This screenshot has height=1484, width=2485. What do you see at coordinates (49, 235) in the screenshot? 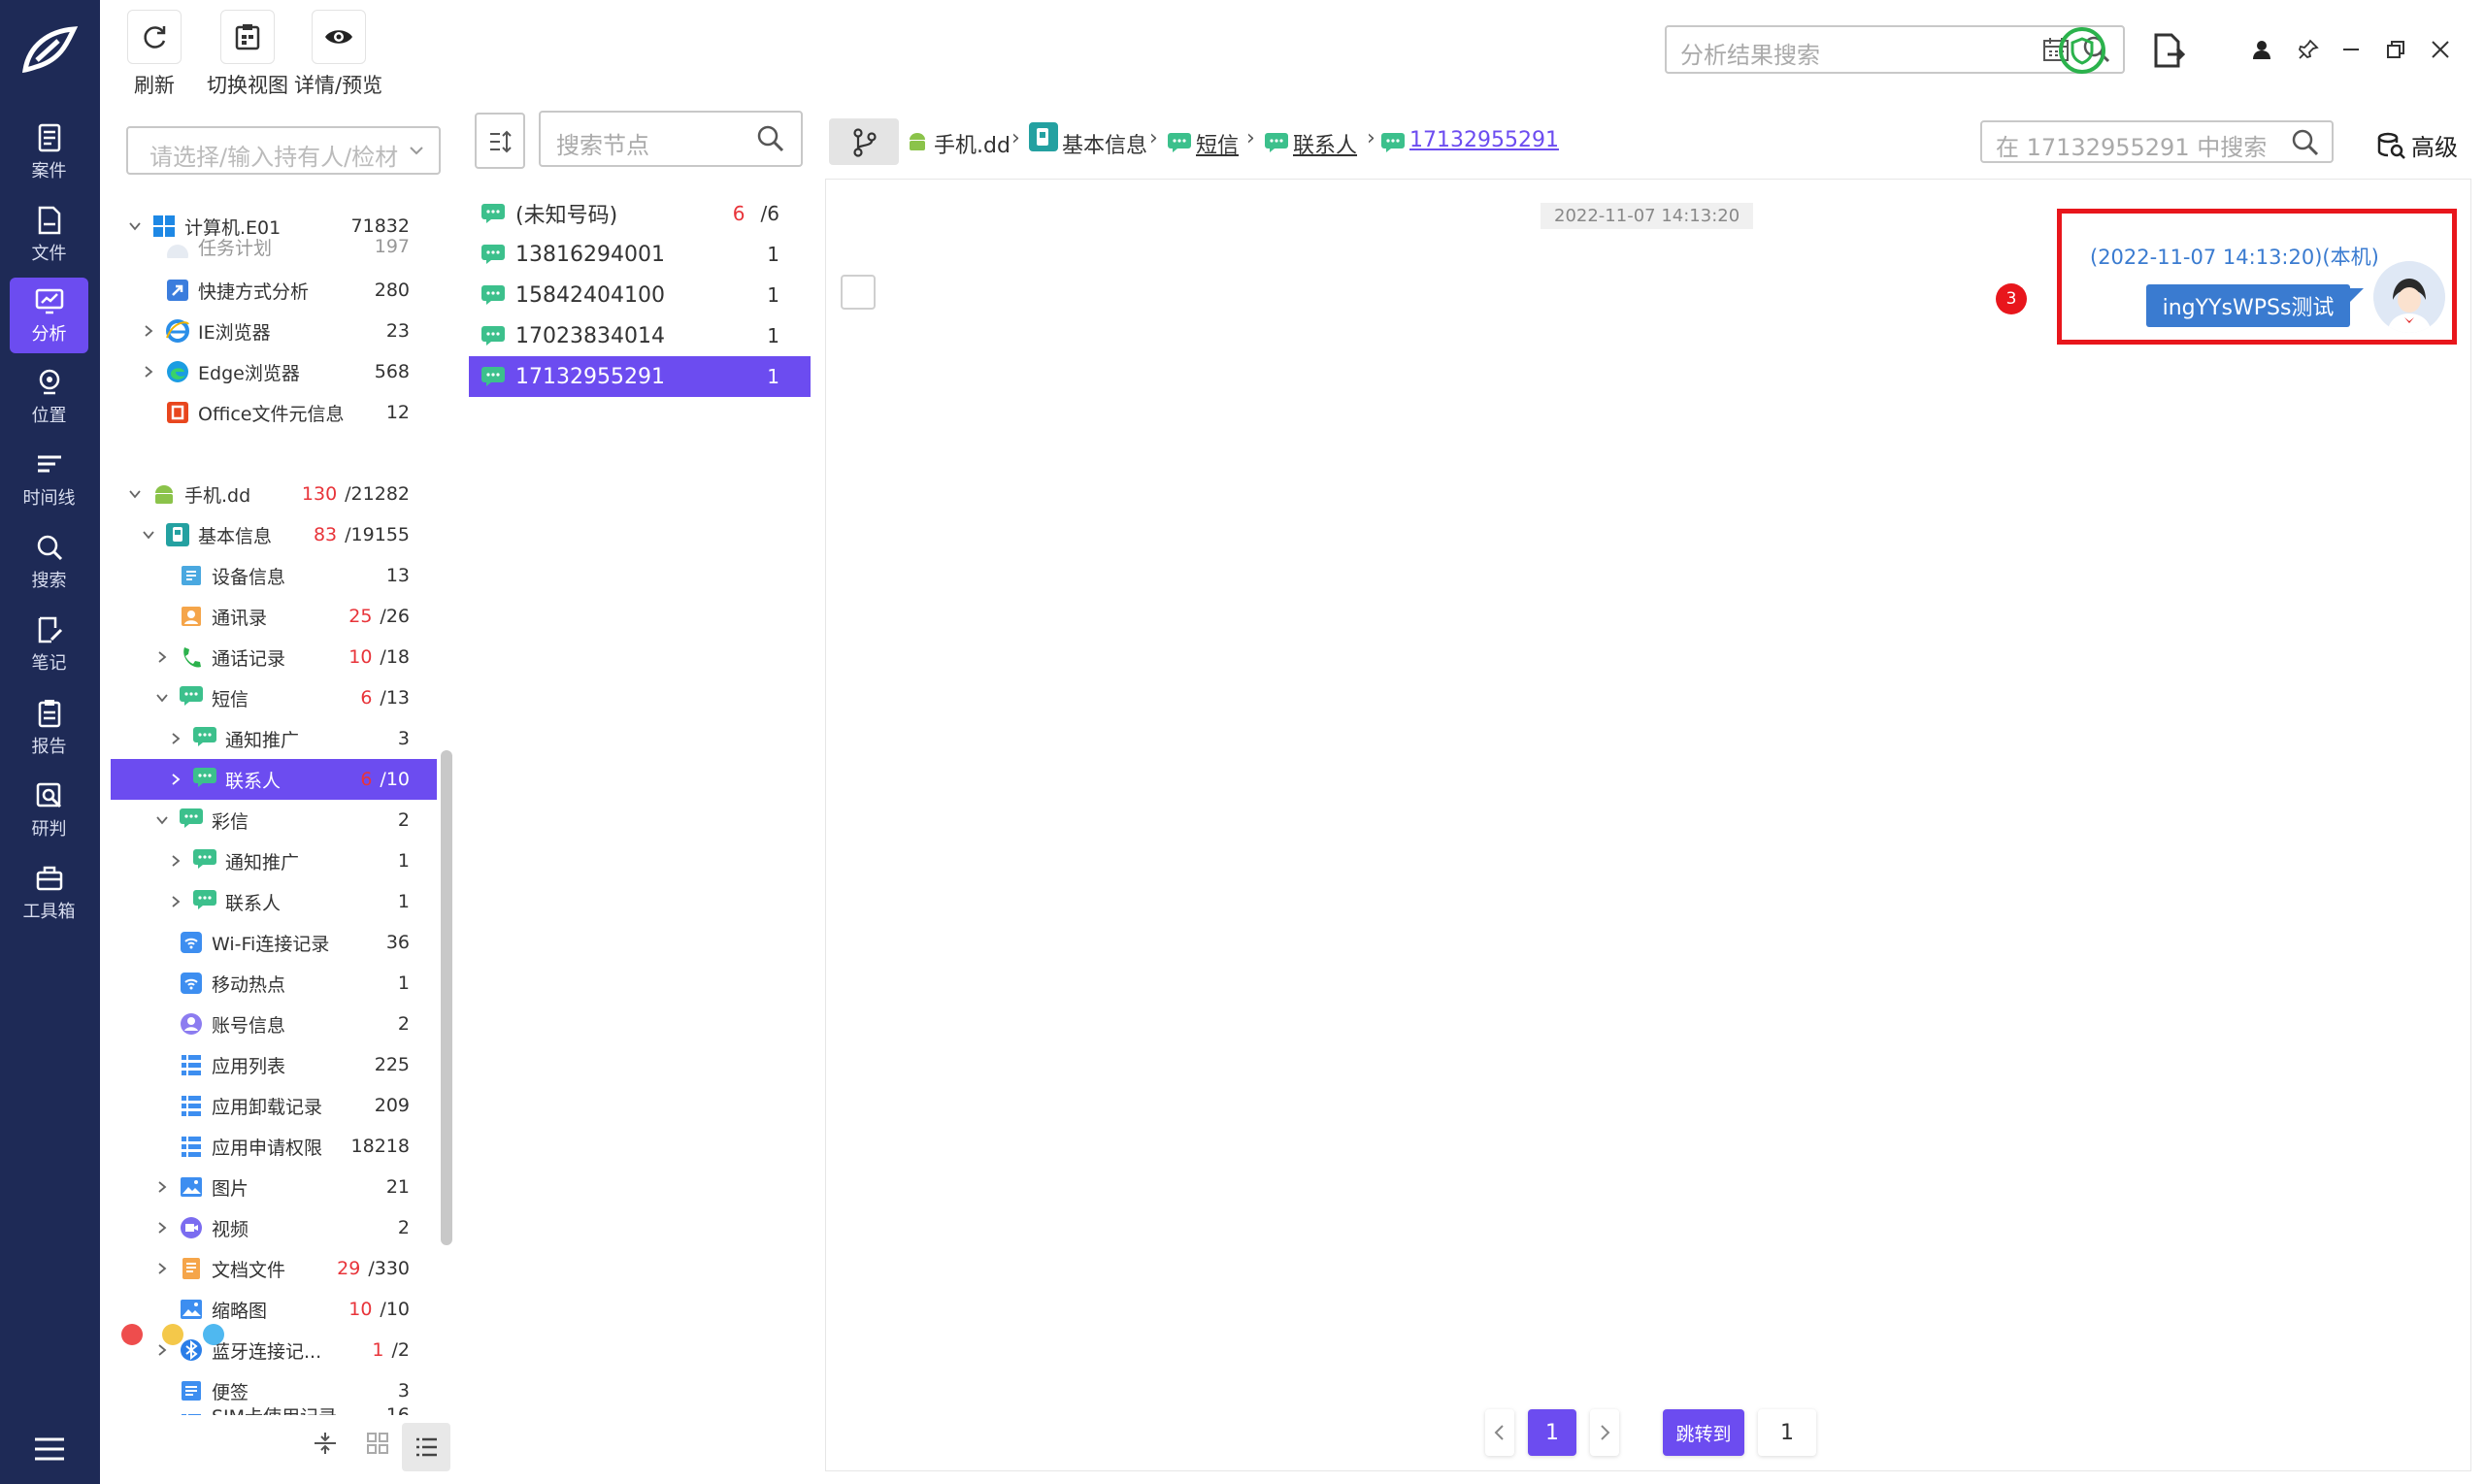
I see `nav-item-file: 文件` at bounding box center [49, 235].